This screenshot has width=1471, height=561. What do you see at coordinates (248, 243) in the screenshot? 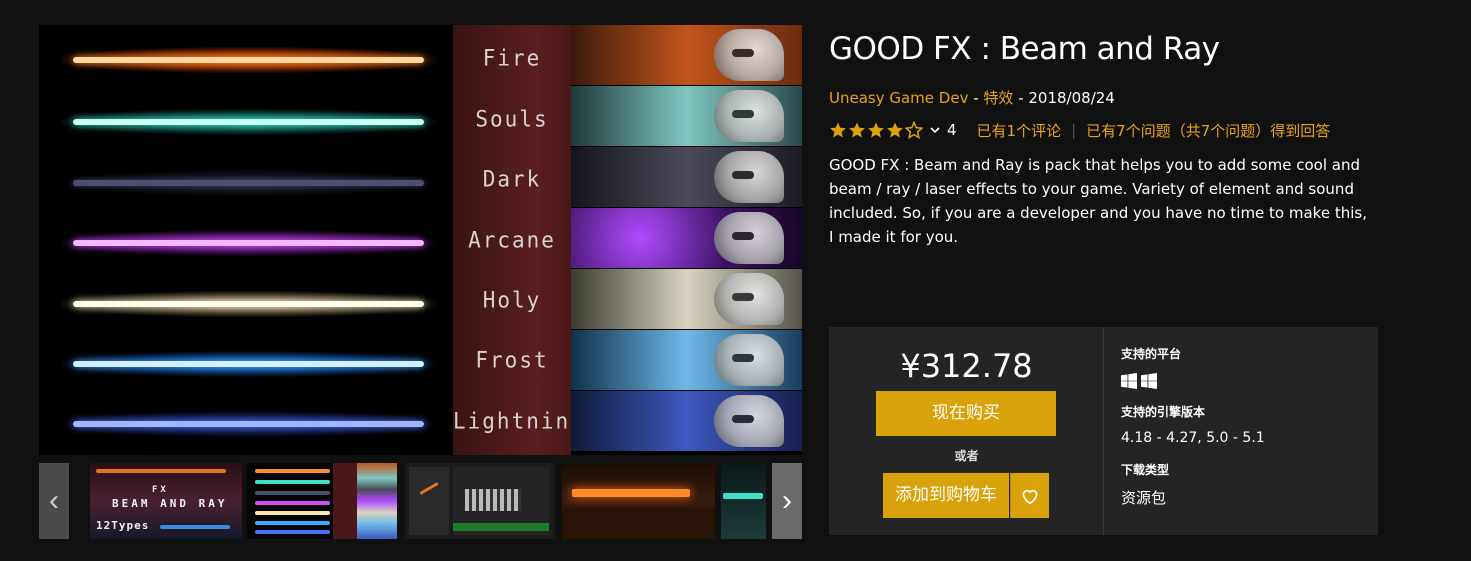
I see `arcane-beam` at bounding box center [248, 243].